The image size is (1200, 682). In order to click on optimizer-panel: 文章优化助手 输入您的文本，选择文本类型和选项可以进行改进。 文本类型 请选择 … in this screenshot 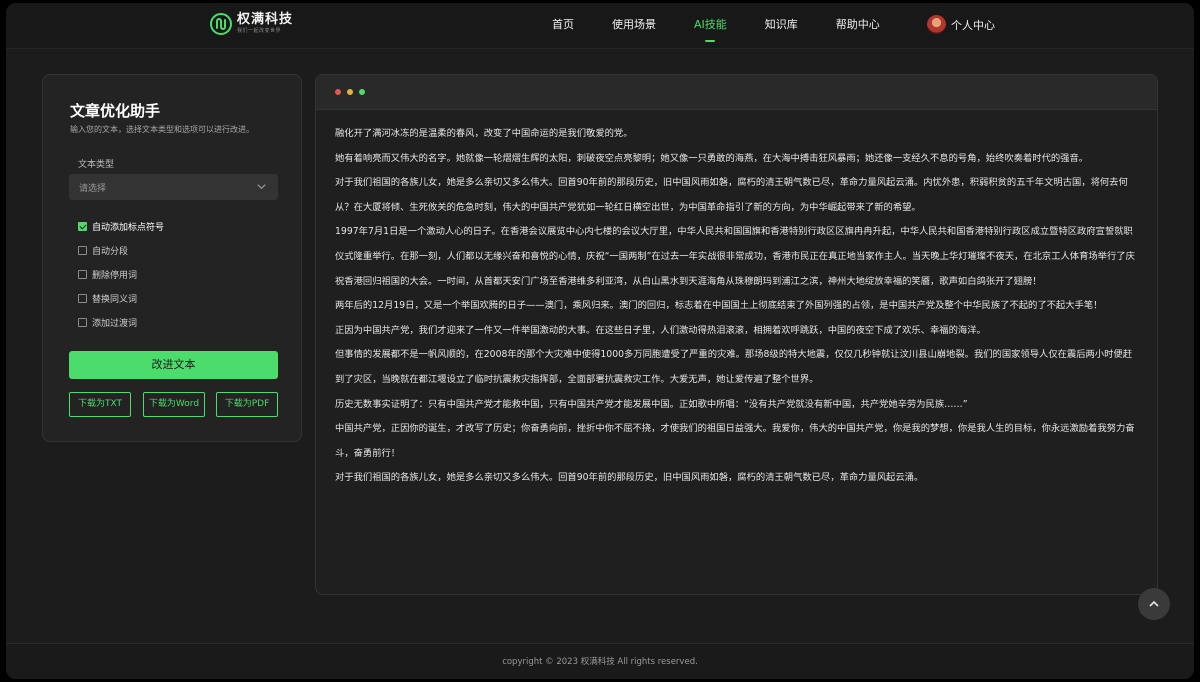, I will do `click(172, 258)`.